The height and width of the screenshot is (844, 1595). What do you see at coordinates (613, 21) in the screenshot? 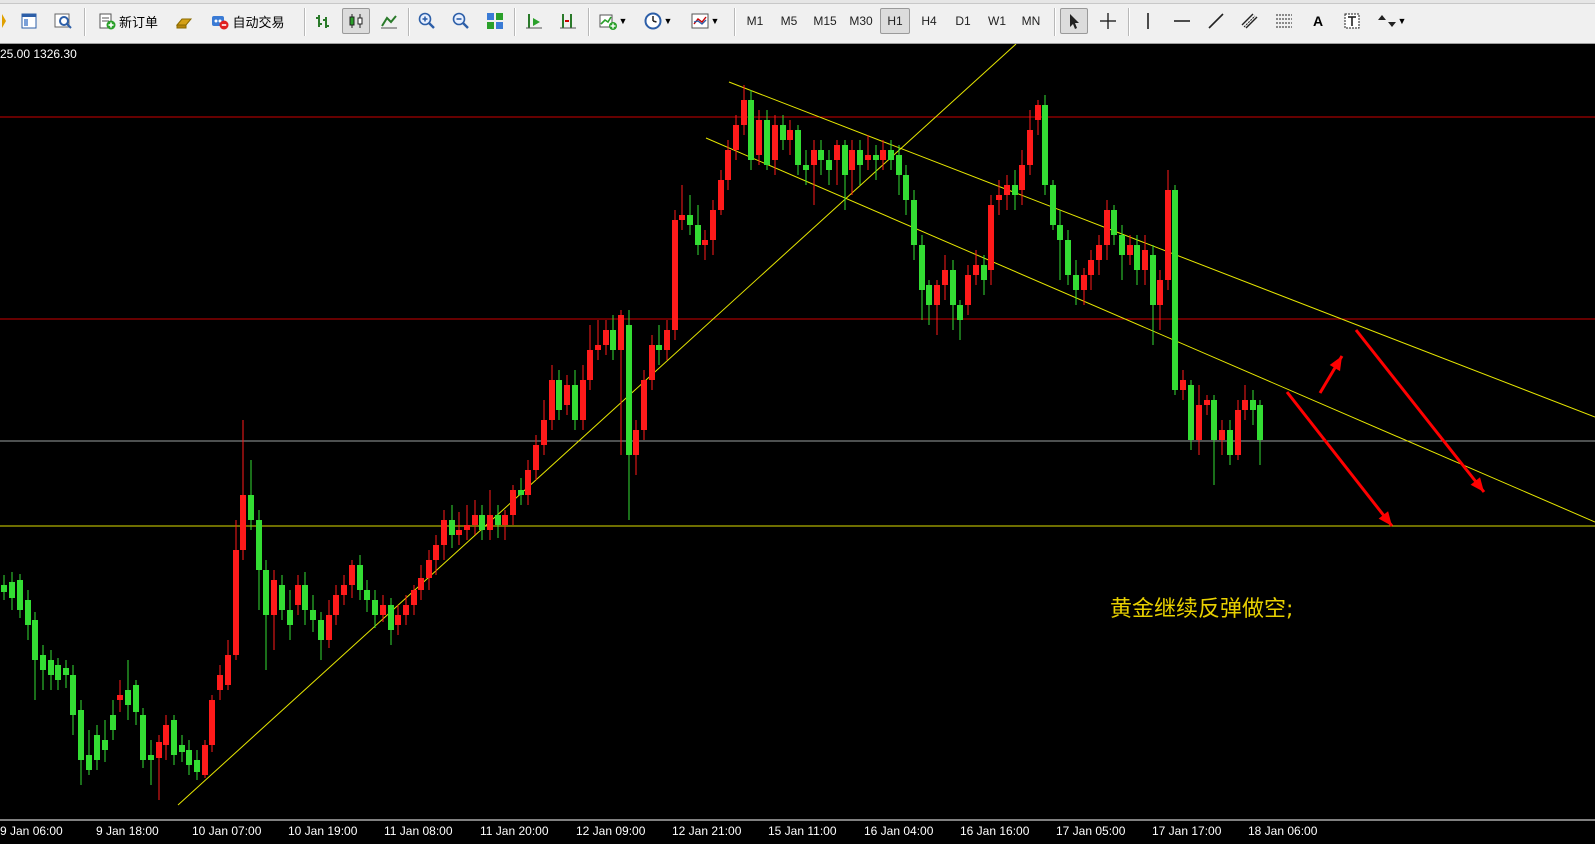
I see `indicators-button: ▼` at bounding box center [613, 21].